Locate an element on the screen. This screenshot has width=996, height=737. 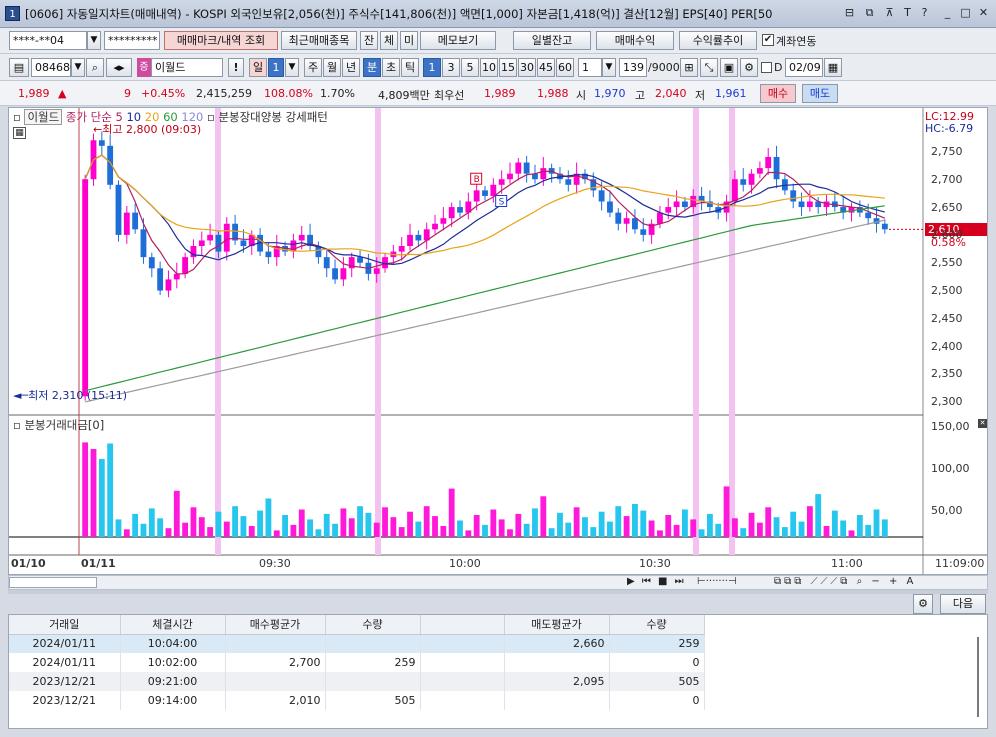
splitter is located at coordinates (498, 592).